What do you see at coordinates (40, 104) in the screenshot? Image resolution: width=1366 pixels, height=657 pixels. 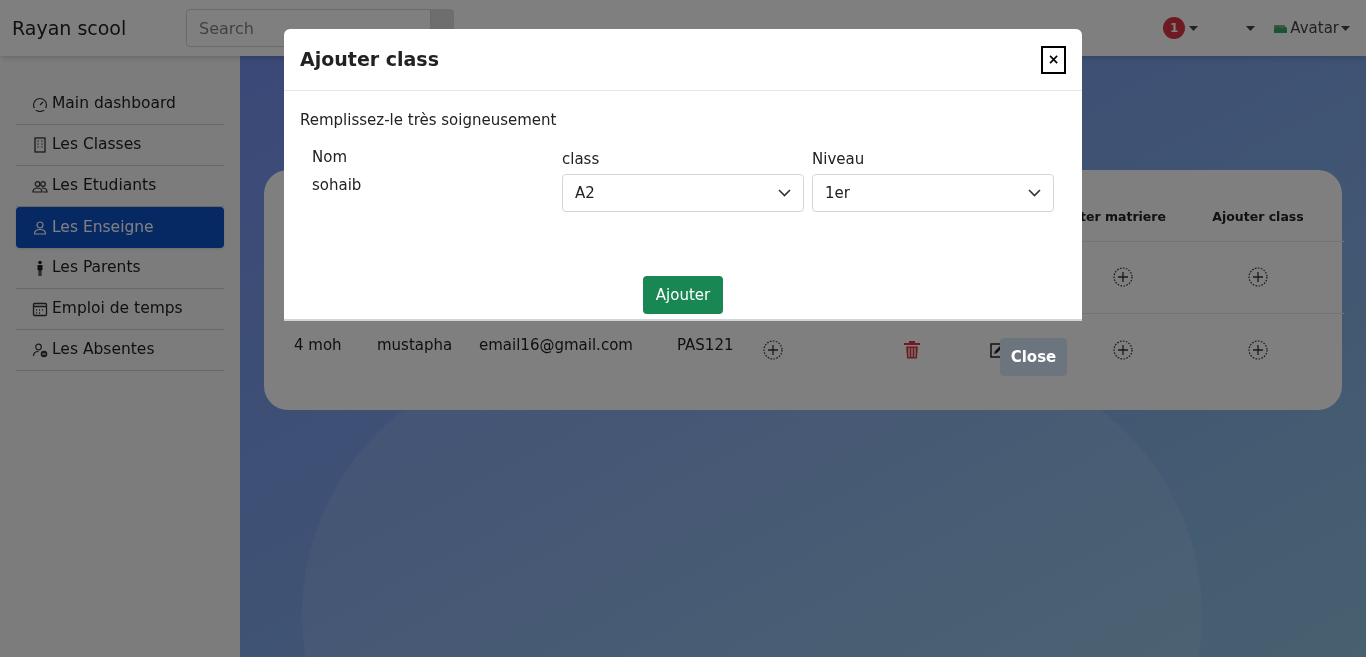 I see `gauge-icon` at bounding box center [40, 104].